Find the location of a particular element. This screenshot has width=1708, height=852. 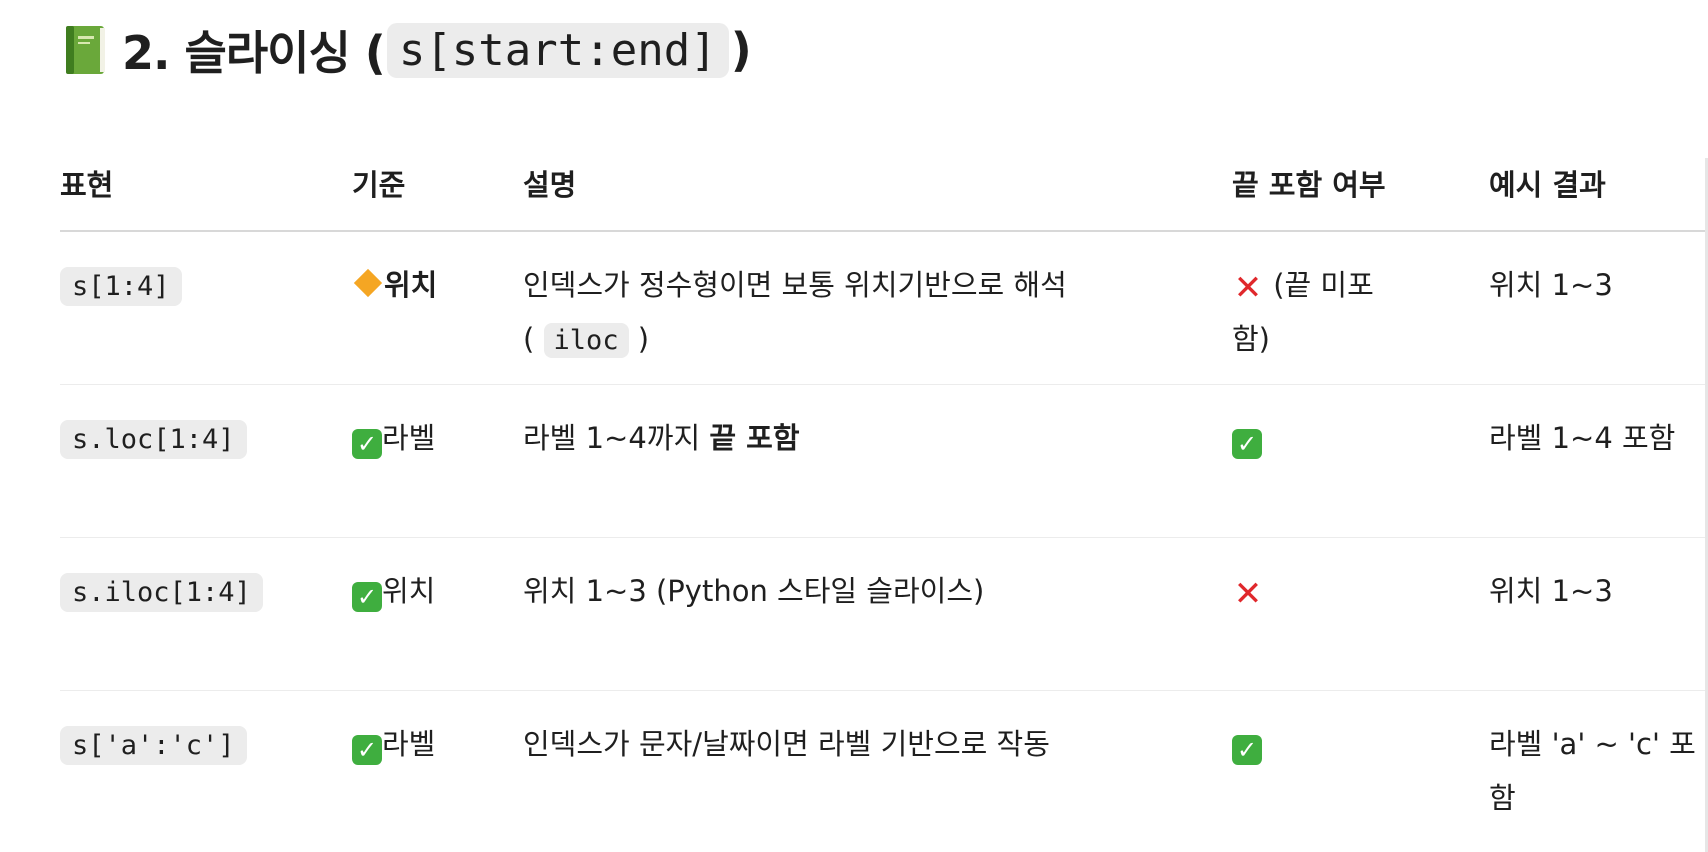

heading-code: s[start:end] is located at coordinates (557, 50).